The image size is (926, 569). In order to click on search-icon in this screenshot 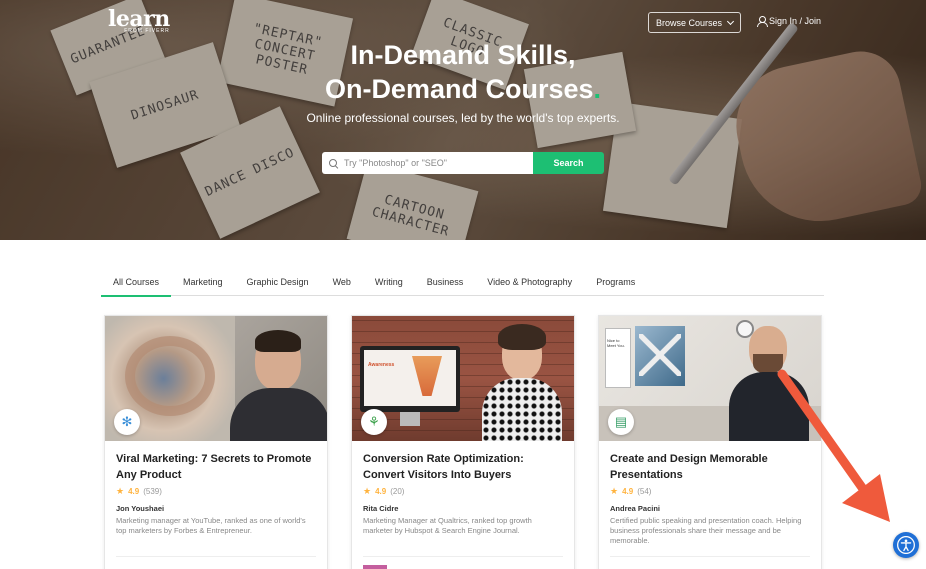, I will do `click(333, 163)`.